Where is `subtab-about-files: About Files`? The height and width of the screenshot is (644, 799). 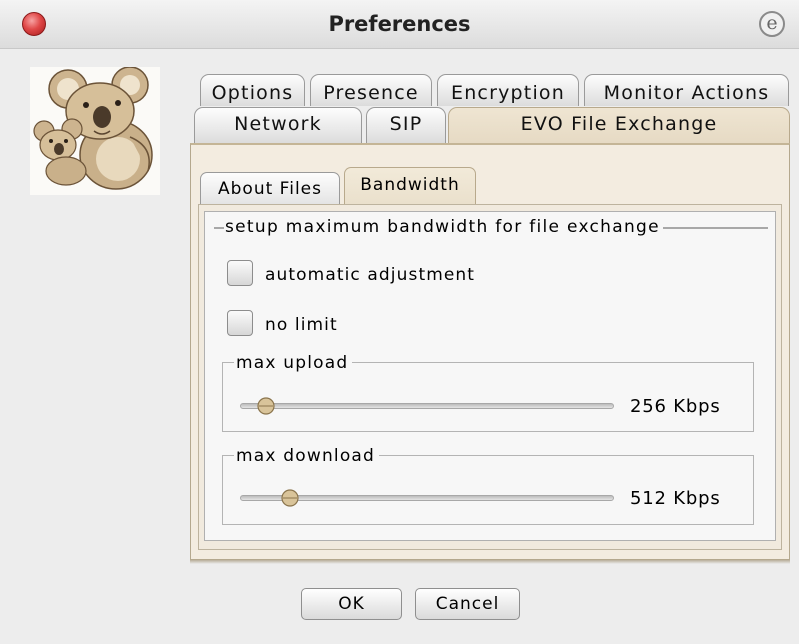
subtab-about-files: About Files is located at coordinates (270, 188).